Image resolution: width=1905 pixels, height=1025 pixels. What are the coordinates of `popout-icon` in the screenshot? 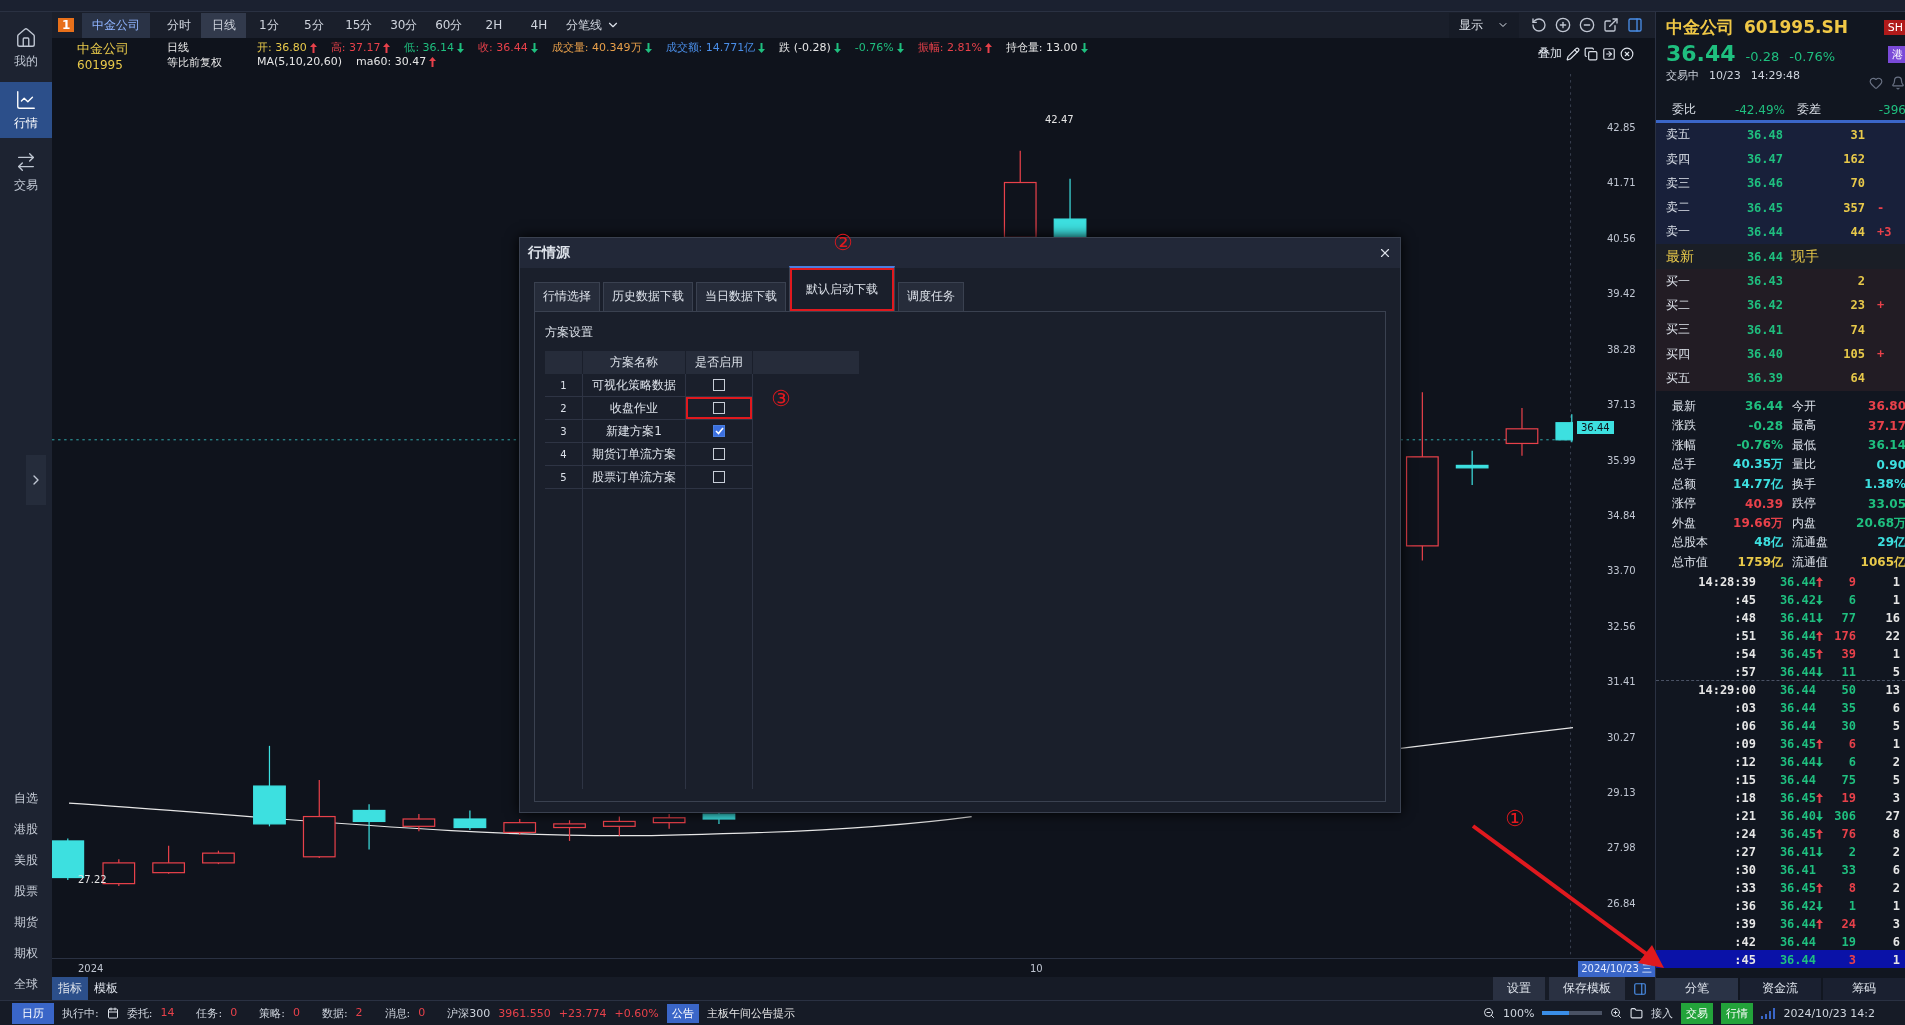 It's located at (1611, 25).